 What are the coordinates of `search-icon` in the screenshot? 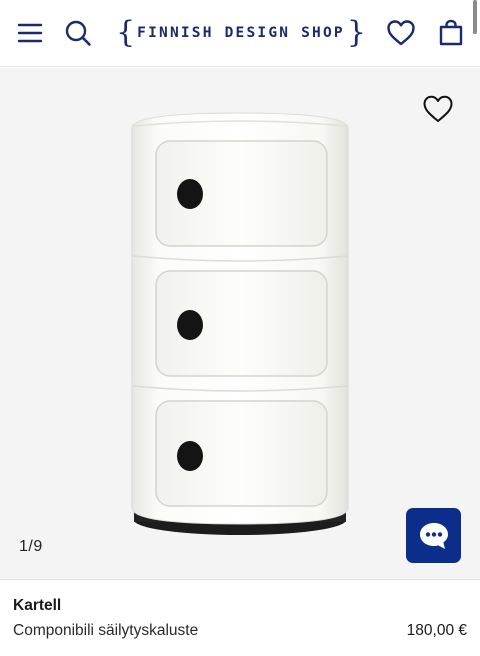 It's located at (78, 33).